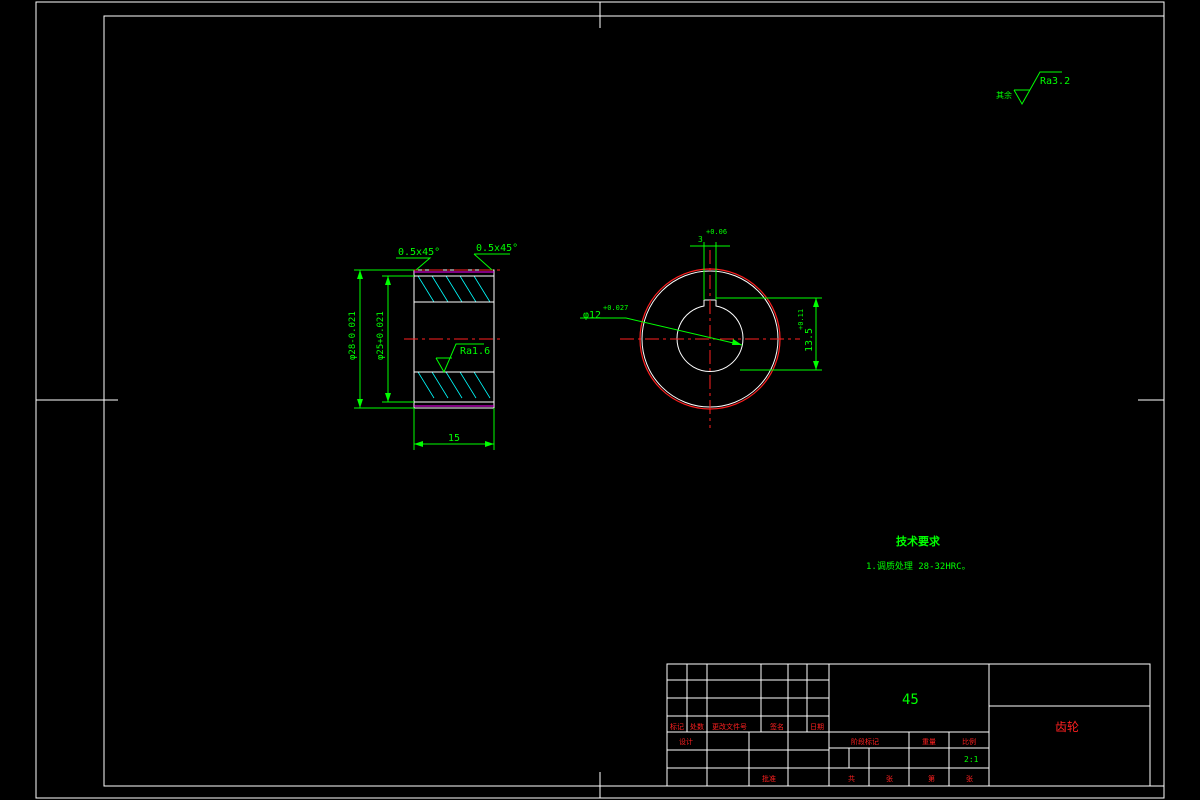 This screenshot has width=1200, height=800. Describe the element at coordinates (454, 385) in the screenshot. I see `hatch-lower` at that location.